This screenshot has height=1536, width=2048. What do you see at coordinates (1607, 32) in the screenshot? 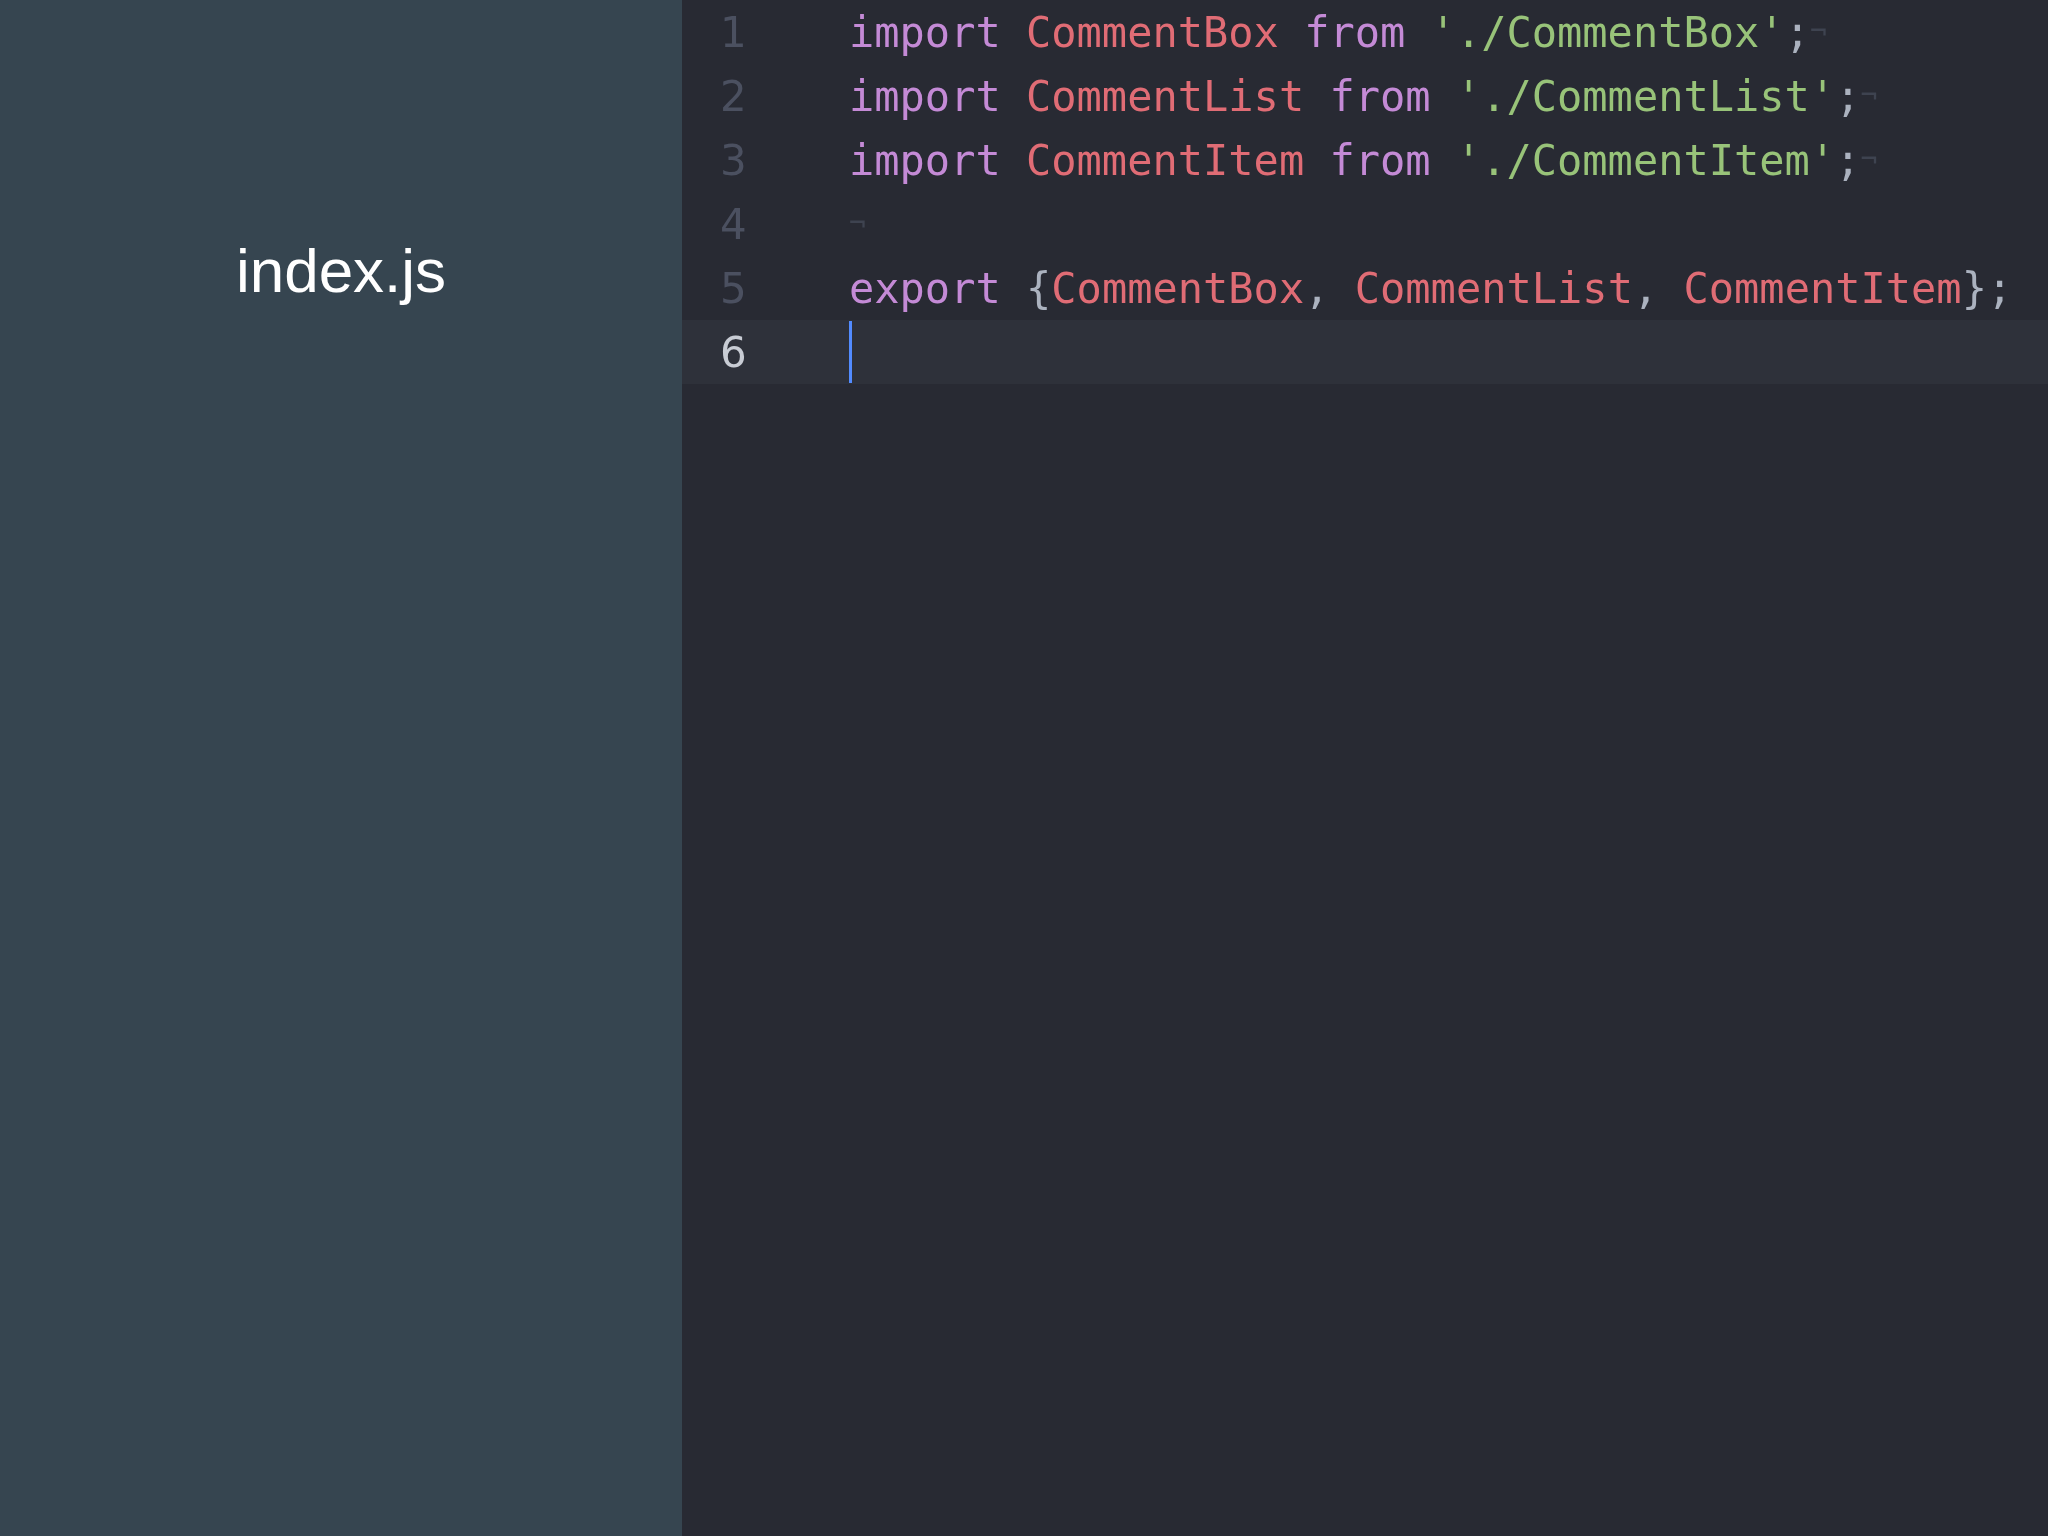
I see `code-token: './CommentBox'` at bounding box center [1607, 32].